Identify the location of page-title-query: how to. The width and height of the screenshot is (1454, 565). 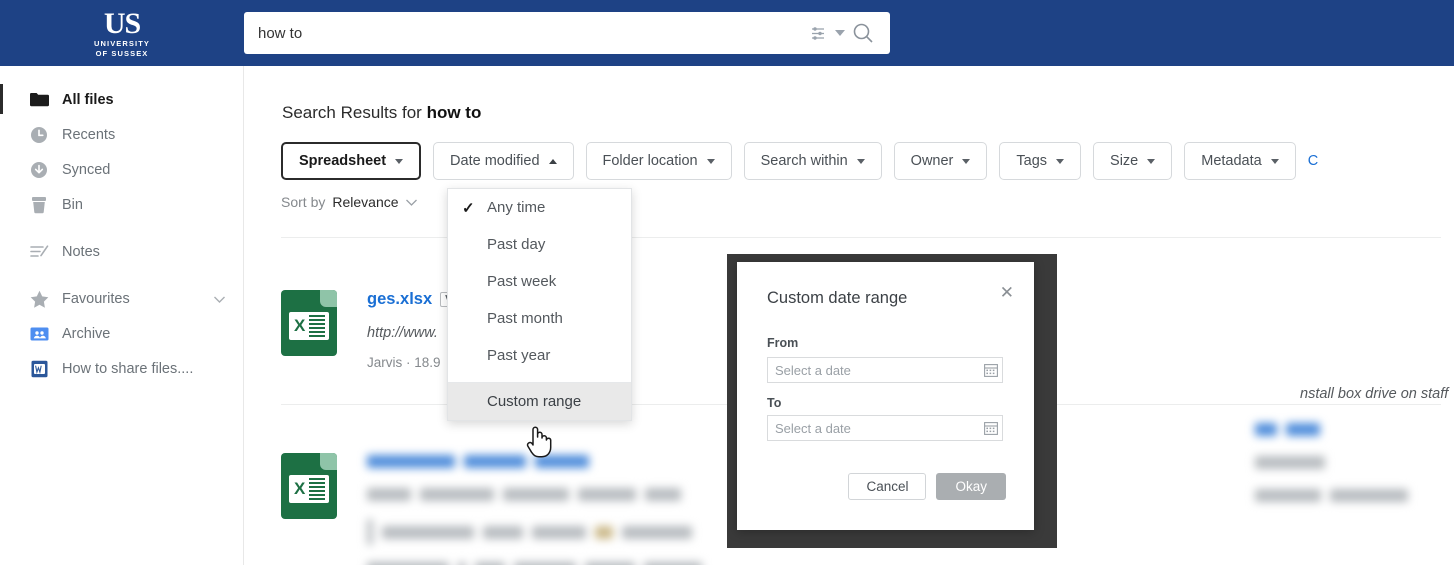
(454, 112).